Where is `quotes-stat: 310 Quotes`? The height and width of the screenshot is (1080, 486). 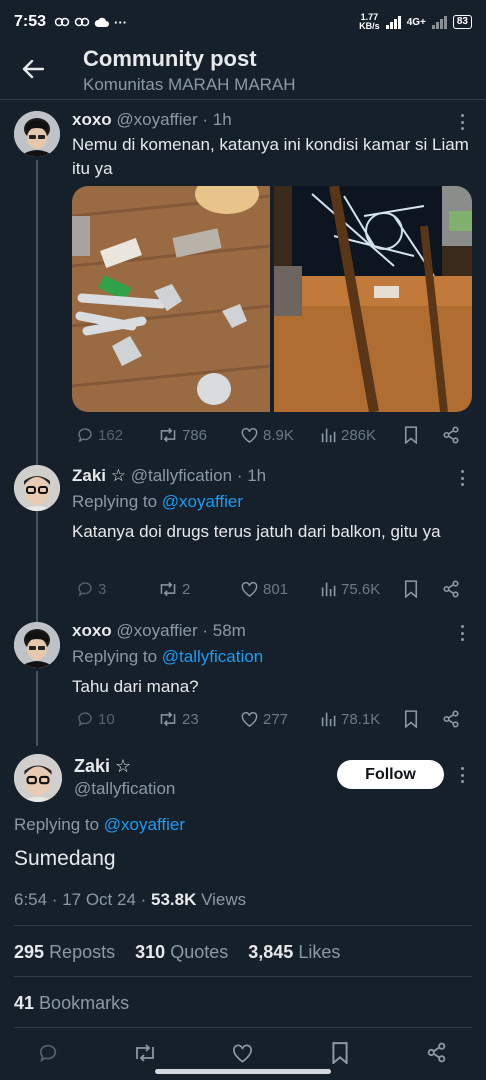
quotes-stat: 310 Quotes is located at coordinates (181, 952).